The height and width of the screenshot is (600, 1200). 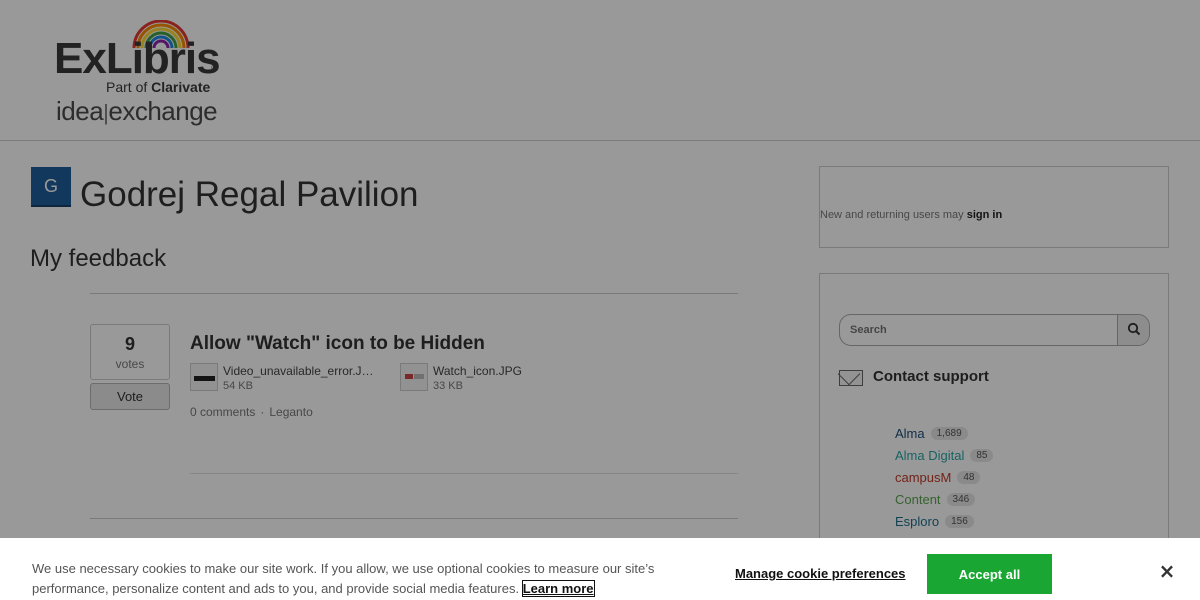 I want to click on category-link: Leganto, so click(x=290, y=412).